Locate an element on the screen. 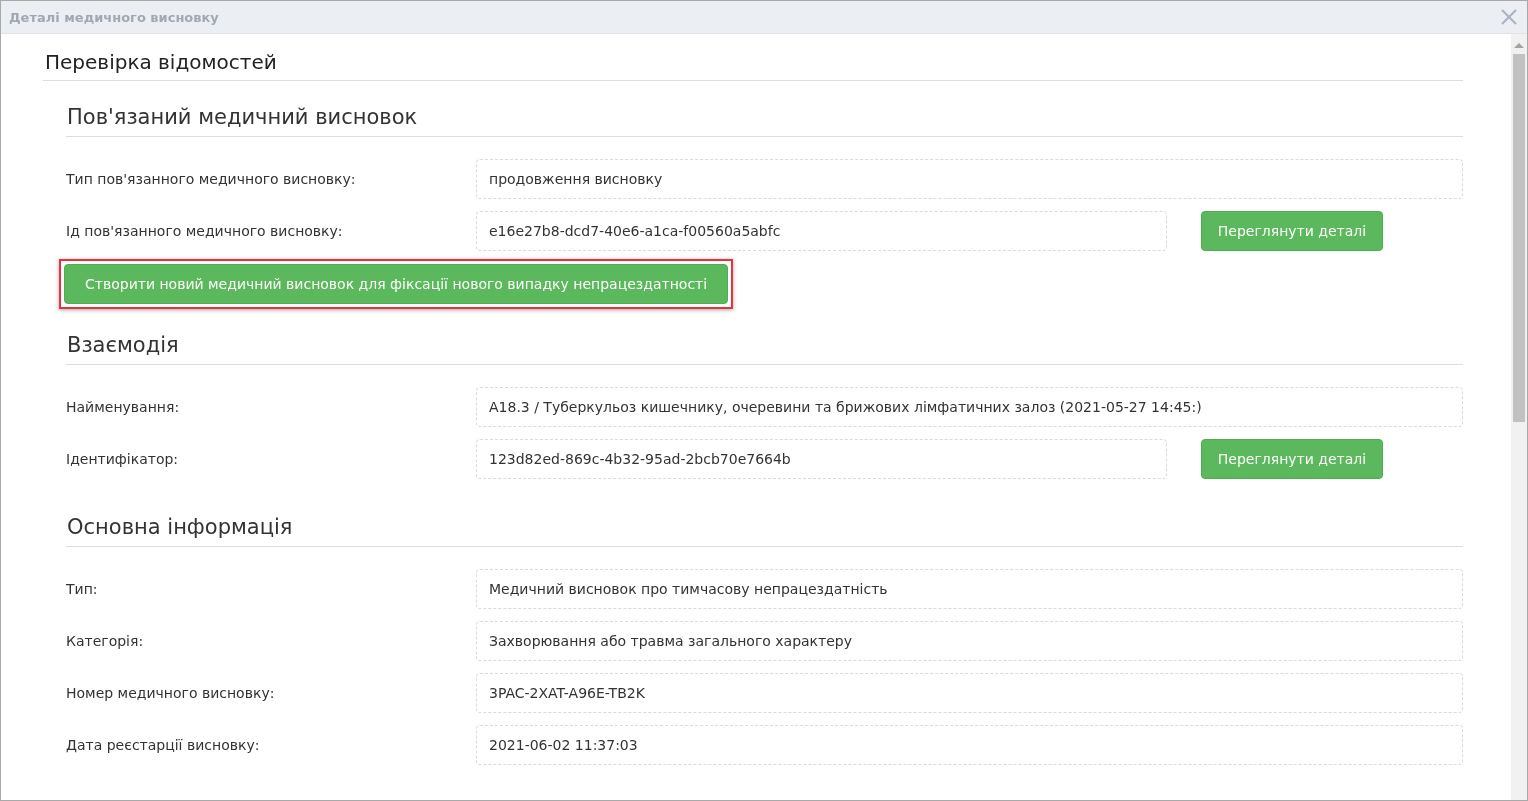  create-conclusion-button: Створити новий медичний висновок для фіксації нового випадку непрацездатності is located at coordinates (396, 284).